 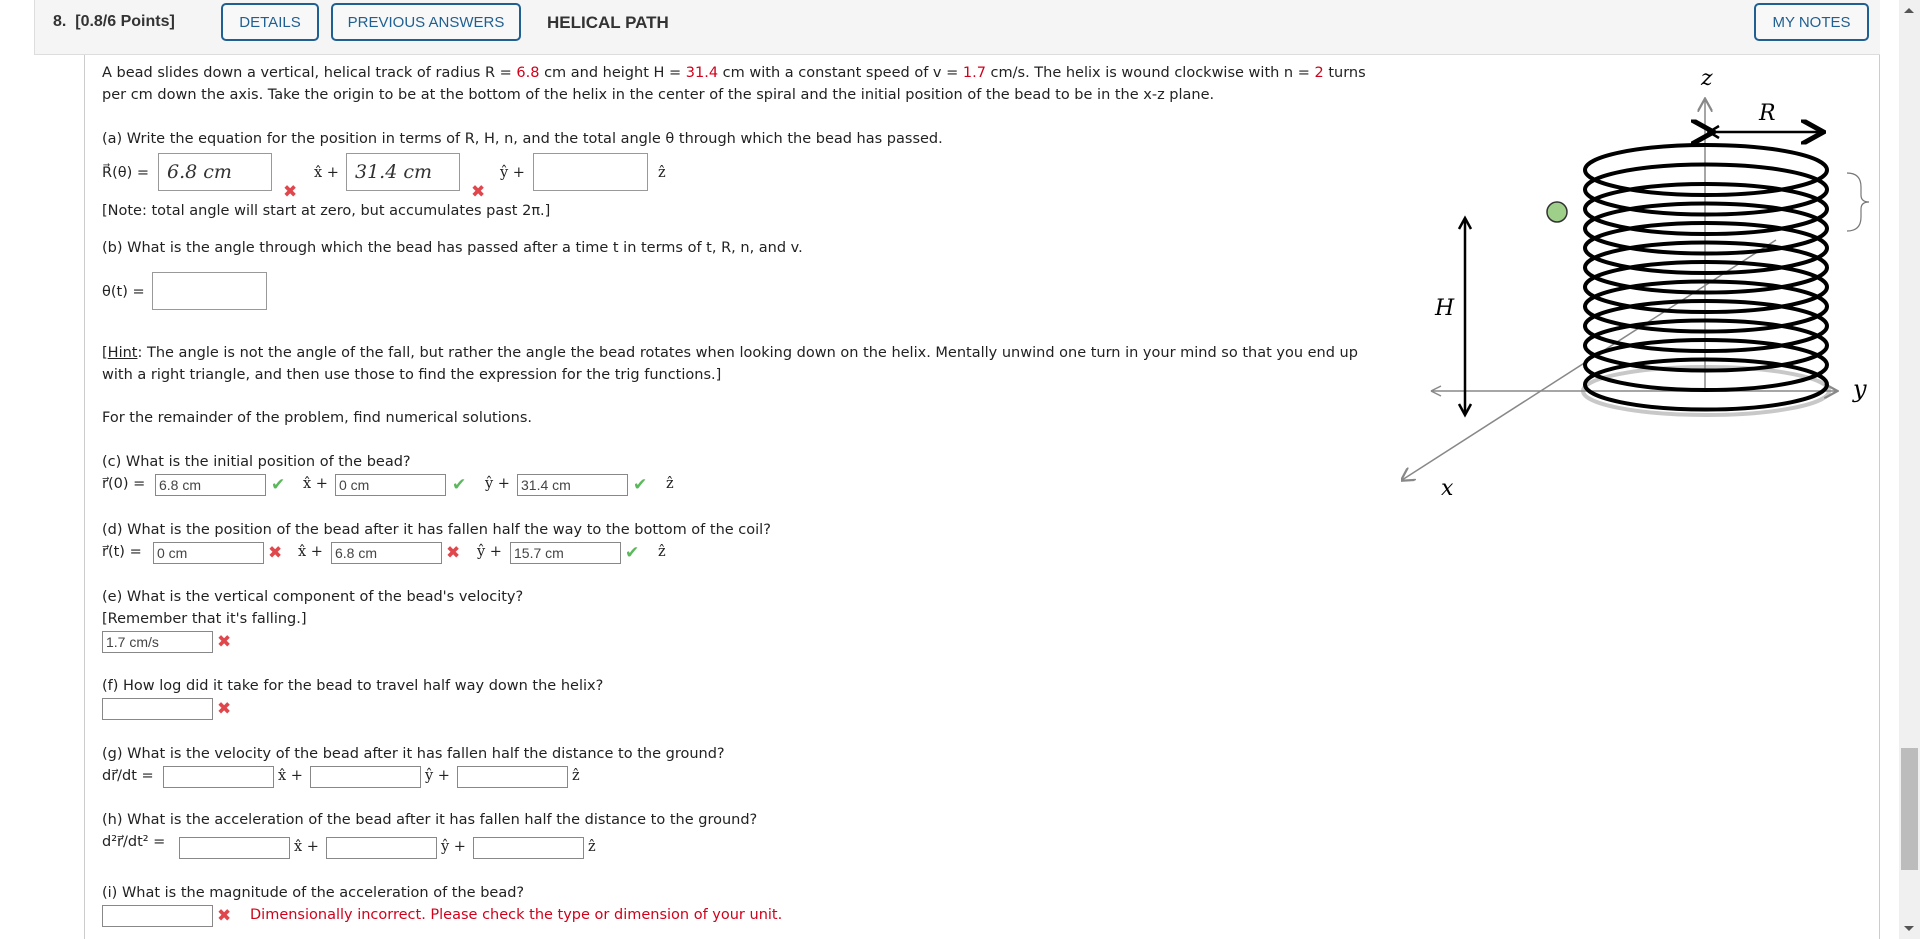 What do you see at coordinates (123, 292) in the screenshot?
I see `part-b-lhs: θ(t) =` at bounding box center [123, 292].